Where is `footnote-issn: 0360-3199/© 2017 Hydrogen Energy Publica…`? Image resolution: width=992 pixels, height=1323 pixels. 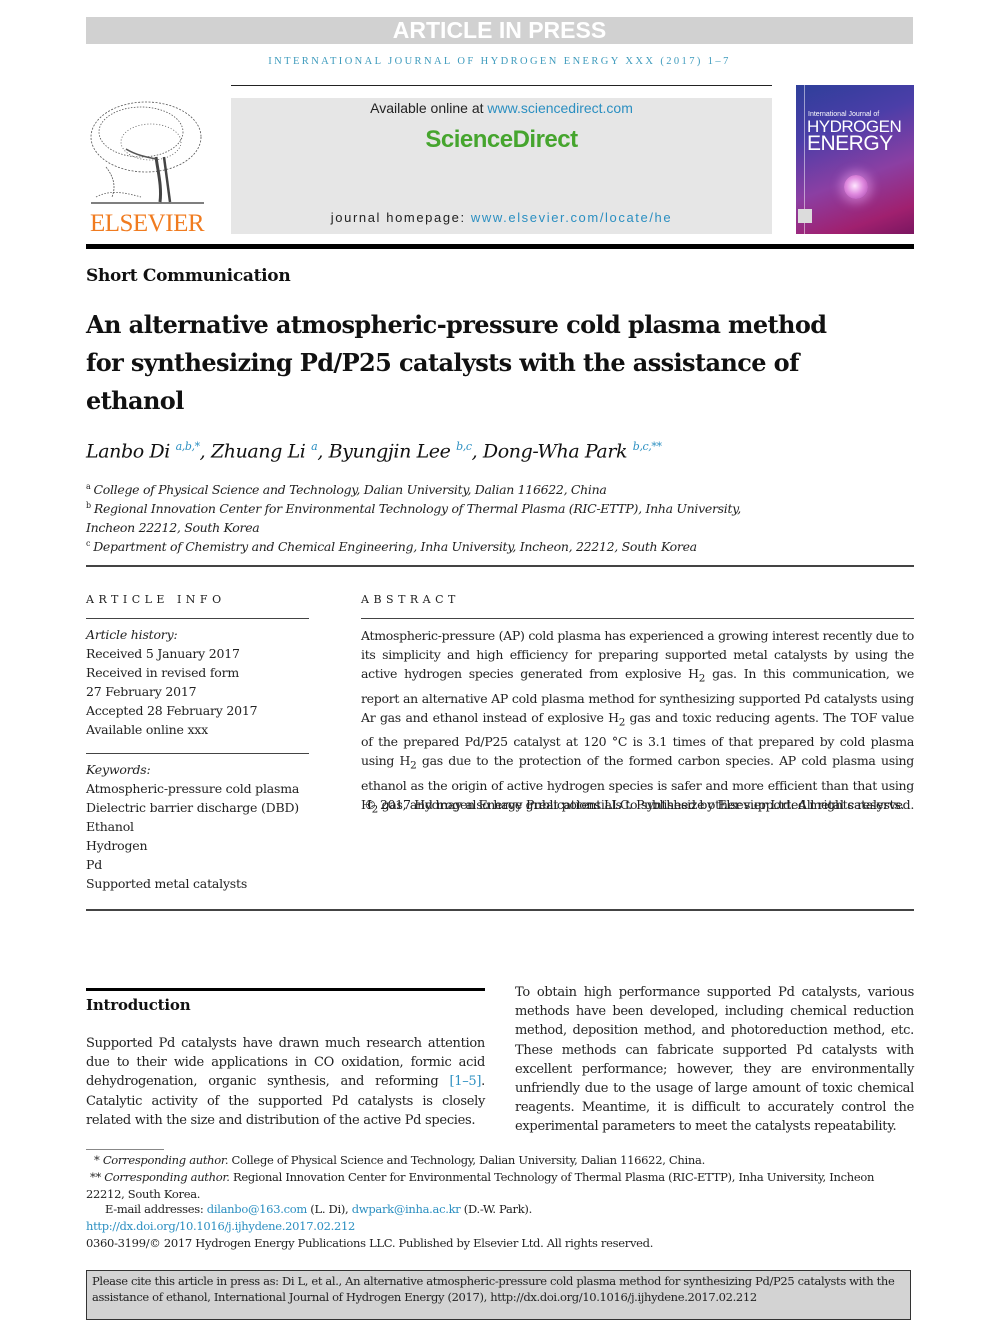 footnote-issn: 0360-3199/© 2017 Hydrogen Energy Publica… is located at coordinates (370, 1243).